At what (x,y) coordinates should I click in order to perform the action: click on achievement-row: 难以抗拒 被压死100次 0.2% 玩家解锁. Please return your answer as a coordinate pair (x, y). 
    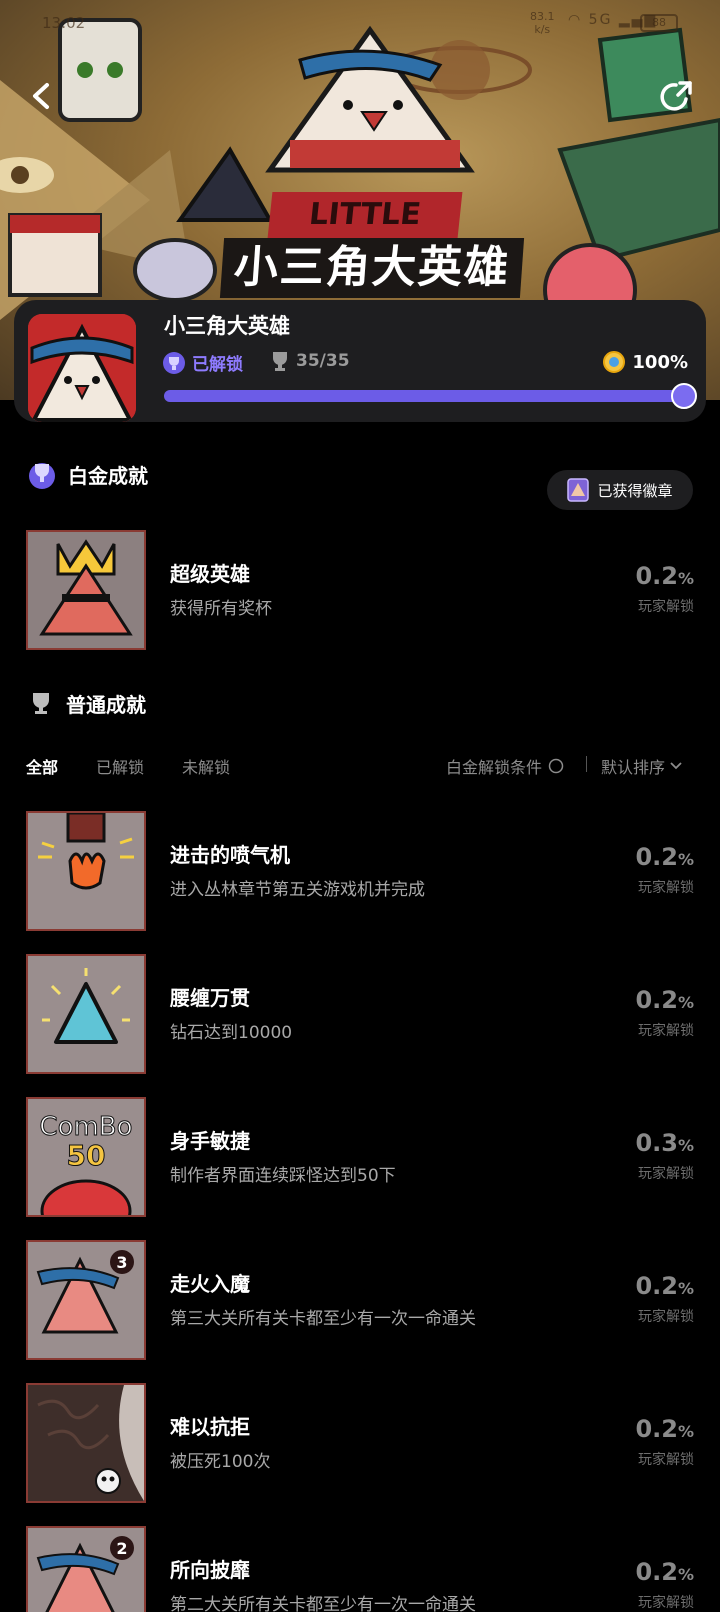
    Looking at the image, I should click on (360, 1443).